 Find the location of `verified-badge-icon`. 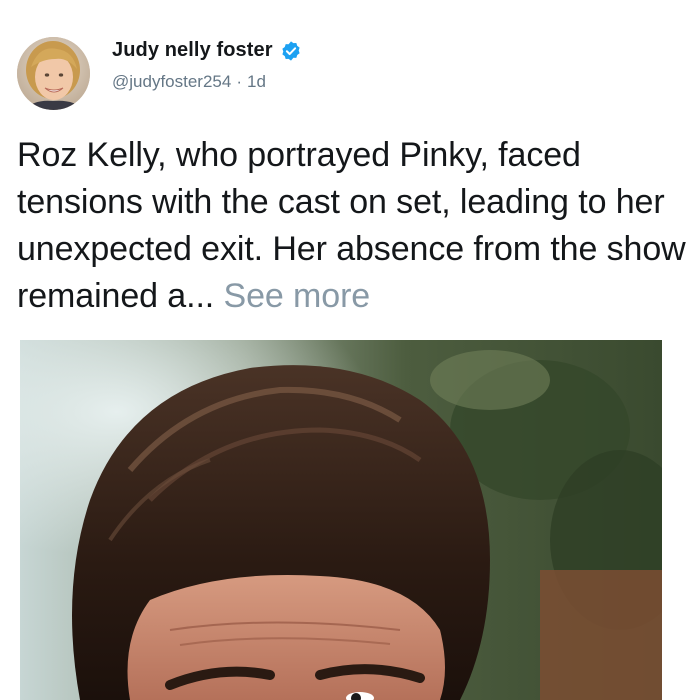

verified-badge-icon is located at coordinates (291, 51).